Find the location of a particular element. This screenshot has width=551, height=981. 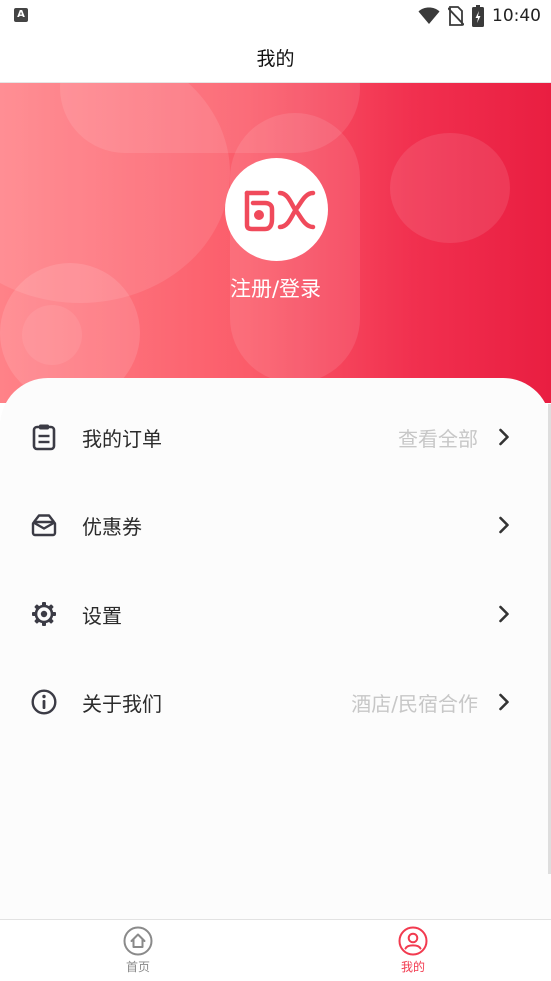

title-bar: 我的 is located at coordinates (275, 57).